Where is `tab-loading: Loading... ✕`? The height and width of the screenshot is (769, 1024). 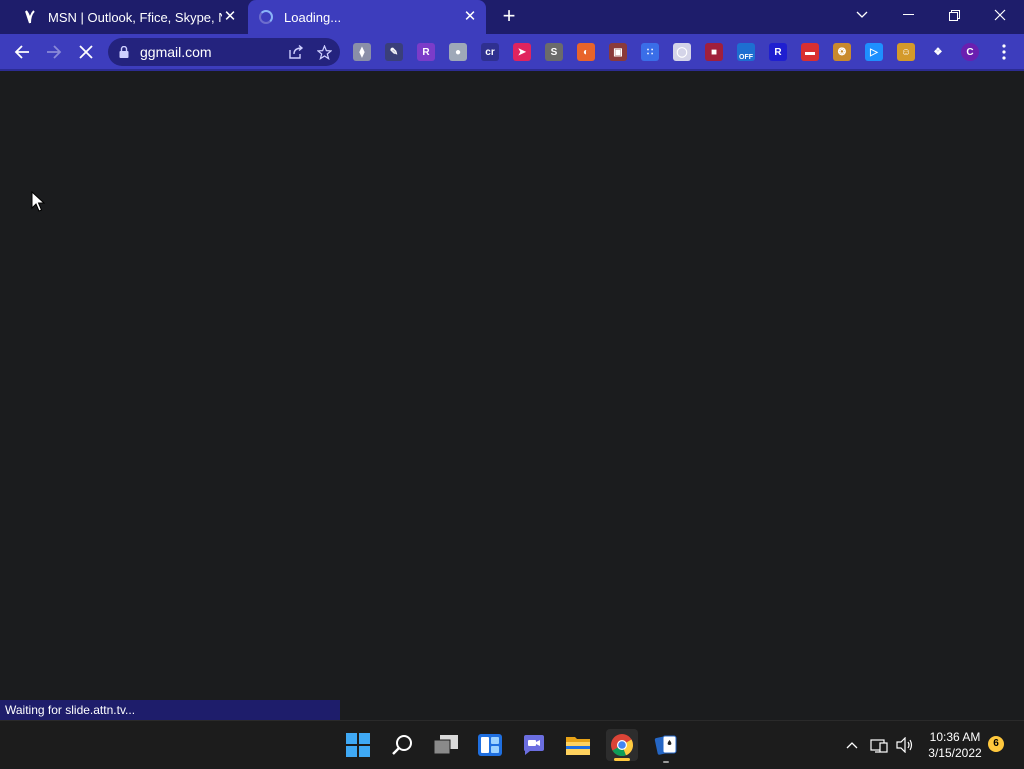
tab-loading: Loading... ✕ is located at coordinates (367, 17).